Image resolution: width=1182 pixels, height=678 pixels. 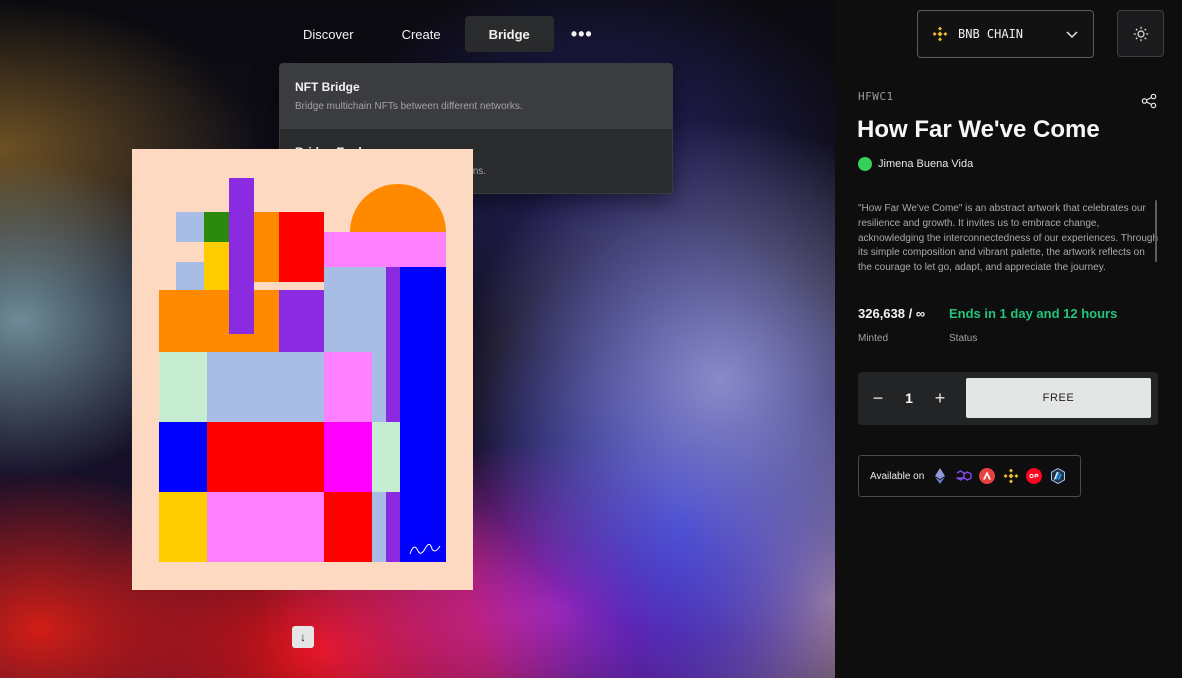 I want to click on avatar, so click(x=865, y=164).